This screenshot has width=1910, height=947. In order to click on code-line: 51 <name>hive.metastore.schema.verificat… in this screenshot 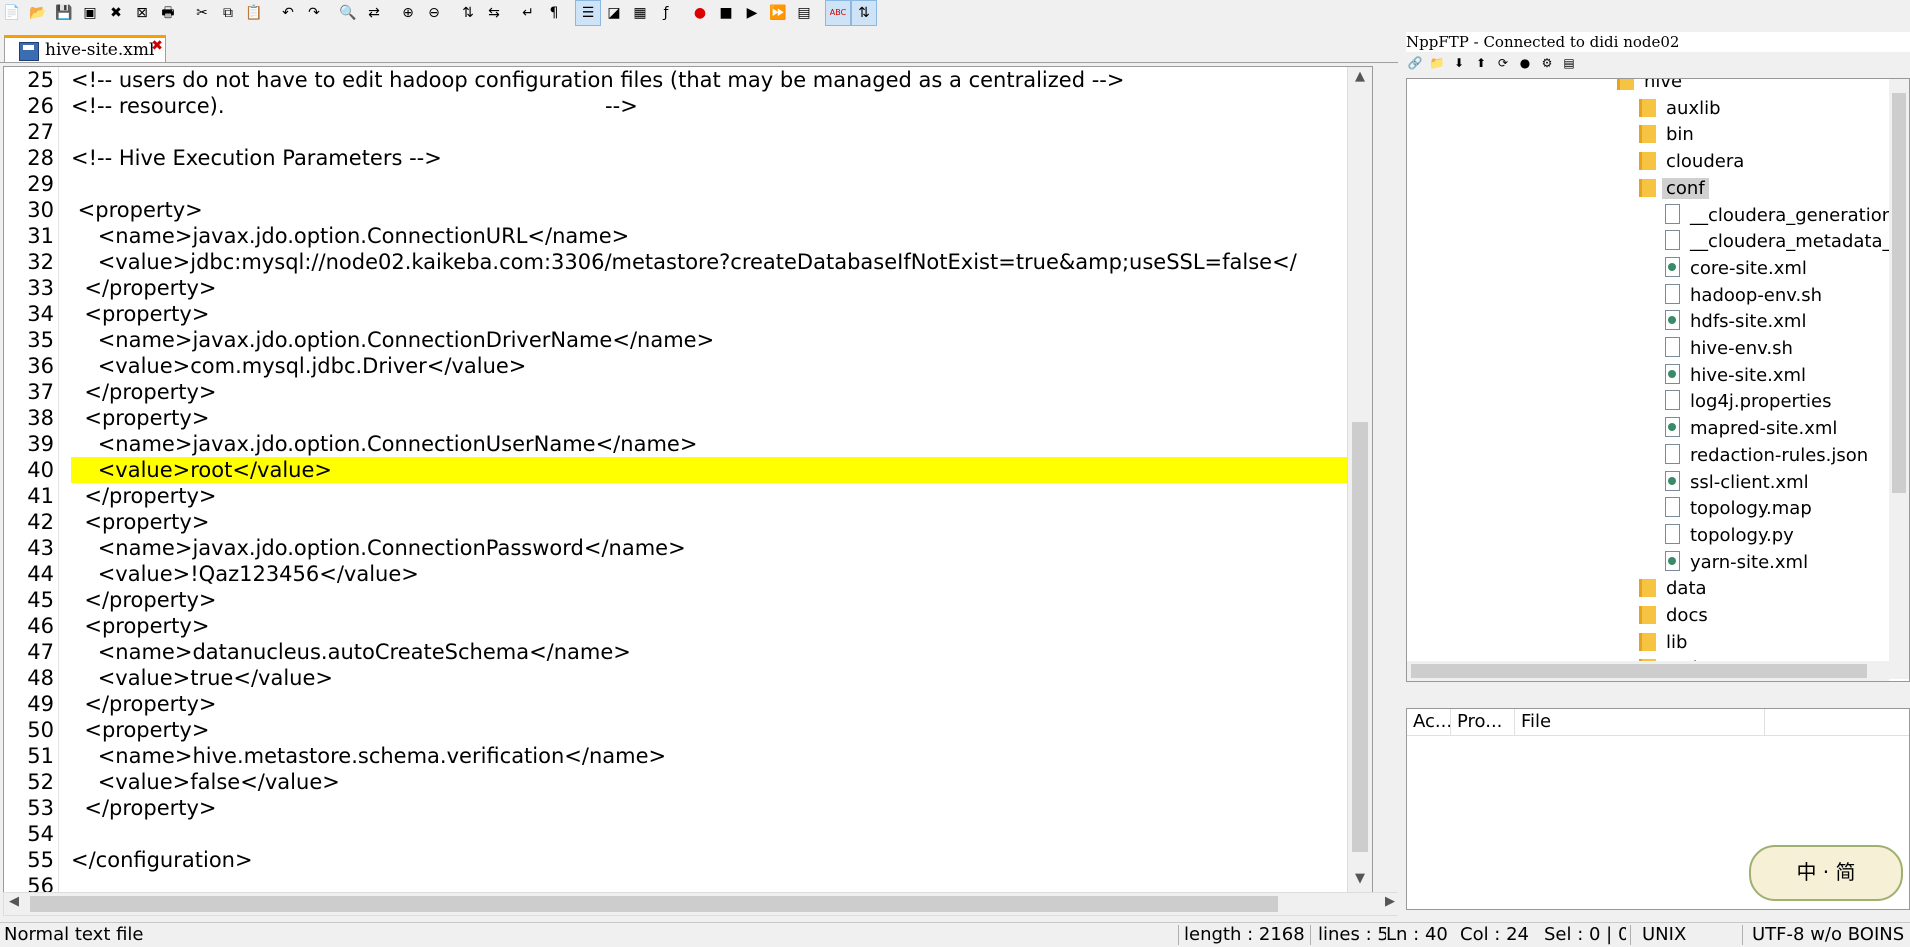, I will do `click(686, 756)`.